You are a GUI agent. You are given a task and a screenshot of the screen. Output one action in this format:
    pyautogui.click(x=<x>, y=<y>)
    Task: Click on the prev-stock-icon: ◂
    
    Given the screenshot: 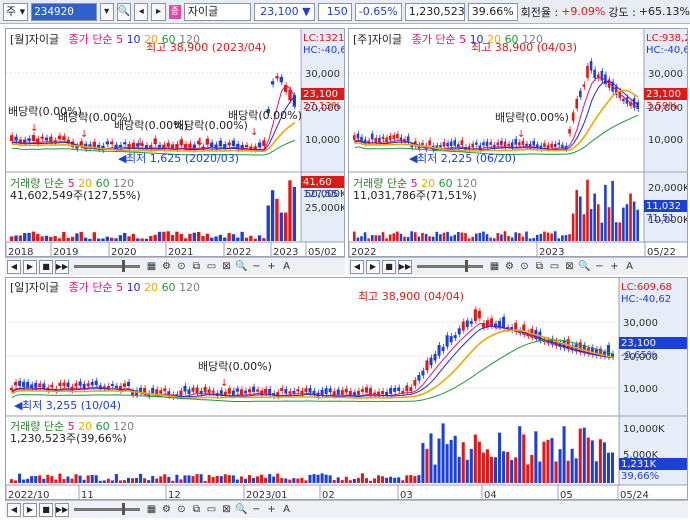 What is the action you would take?
    pyautogui.click(x=141, y=11)
    